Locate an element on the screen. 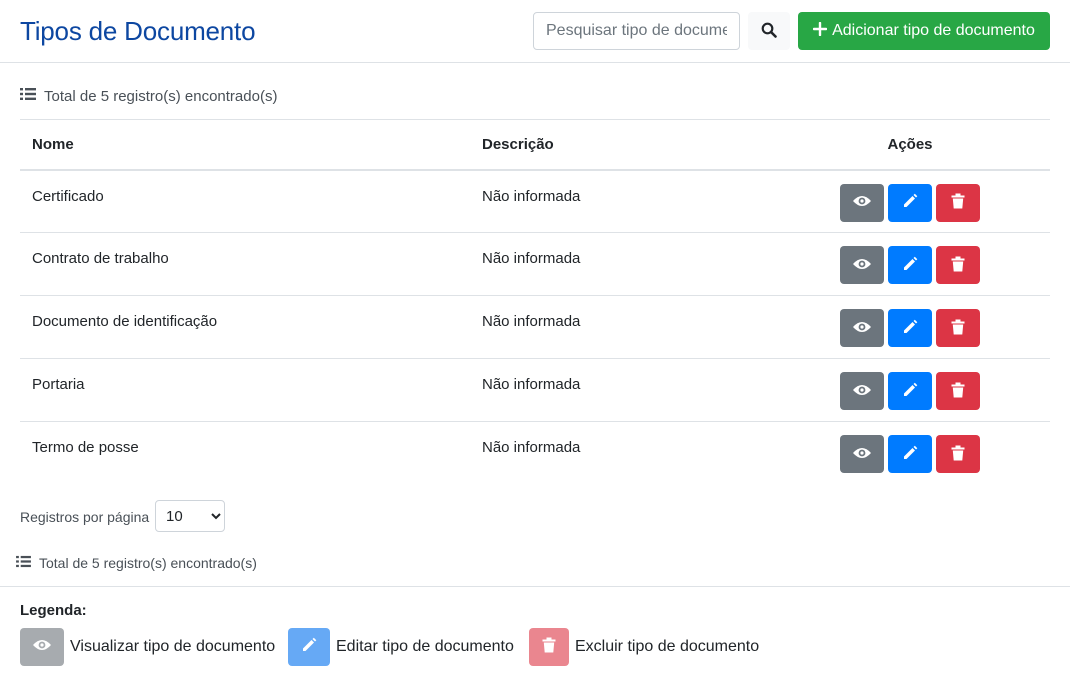  search-input is located at coordinates (636, 31).